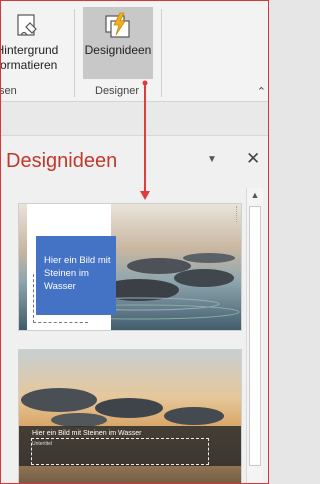 Image resolution: width=320 pixels, height=484 pixels. I want to click on thumbnail-1-text: Hier ein Bild mit Steinen im Wasser, so click(77, 273).